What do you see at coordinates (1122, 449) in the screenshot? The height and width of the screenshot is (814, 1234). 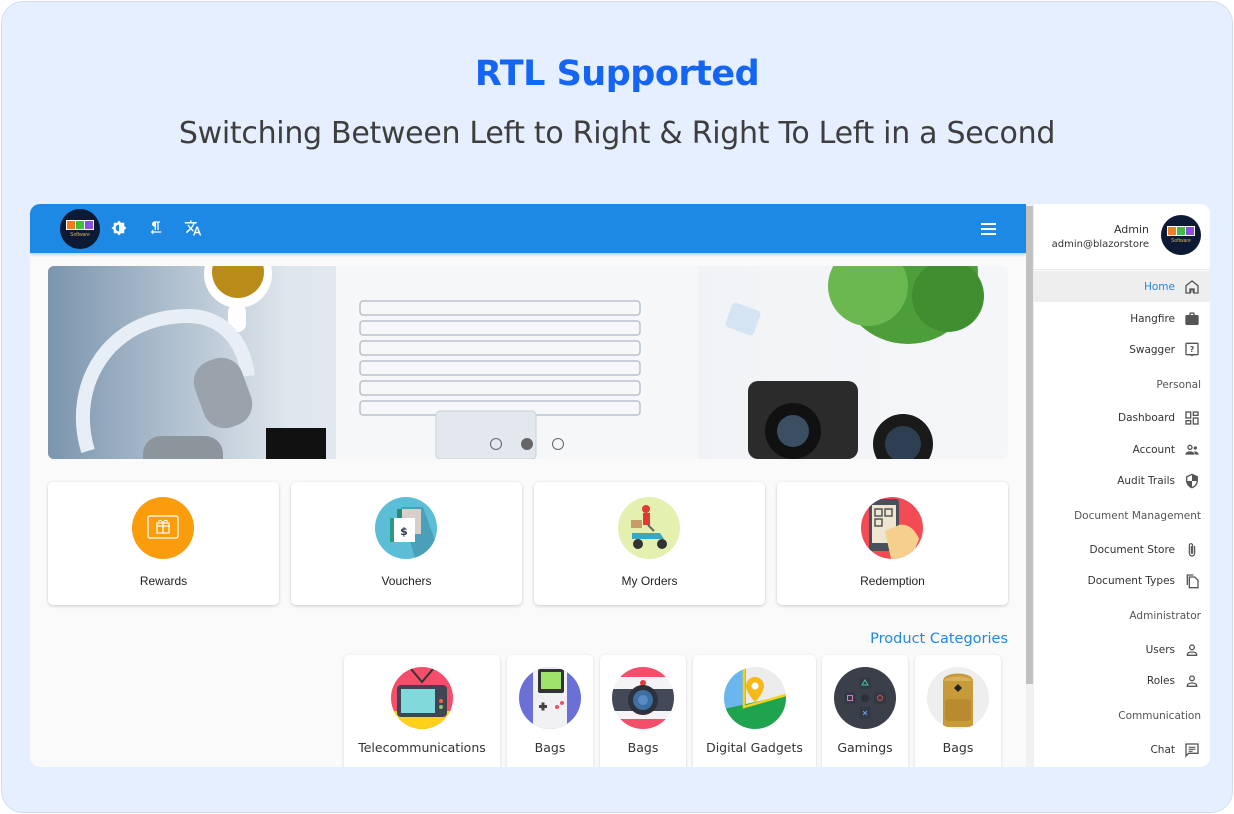 I see `sidebar-item-account: Account` at bounding box center [1122, 449].